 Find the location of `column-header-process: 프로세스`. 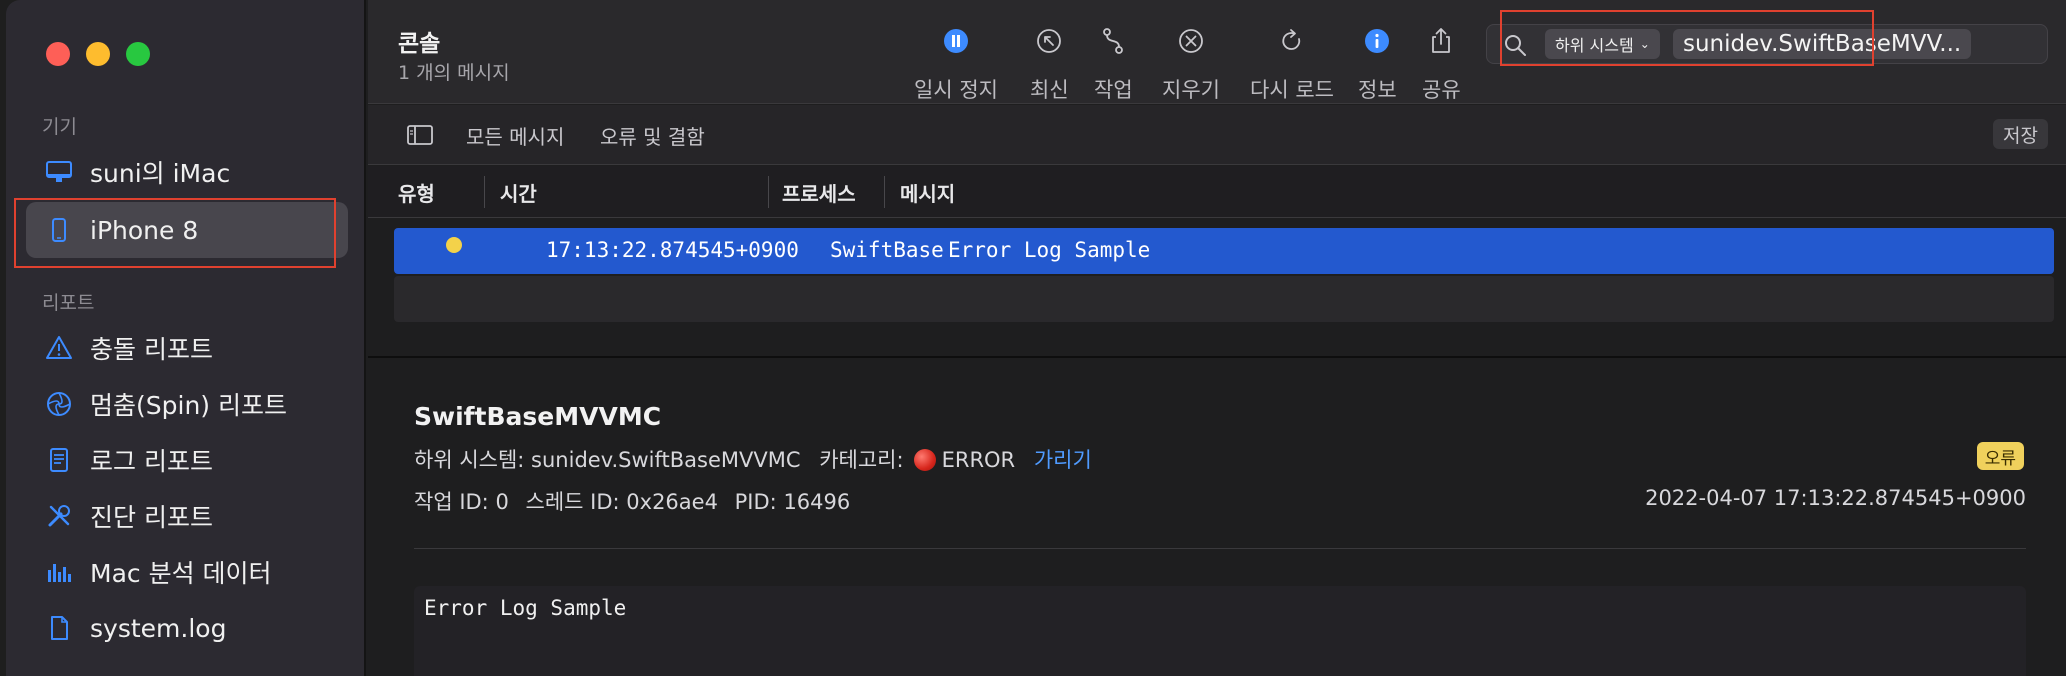

column-header-process: 프로세스 is located at coordinates (819, 192).